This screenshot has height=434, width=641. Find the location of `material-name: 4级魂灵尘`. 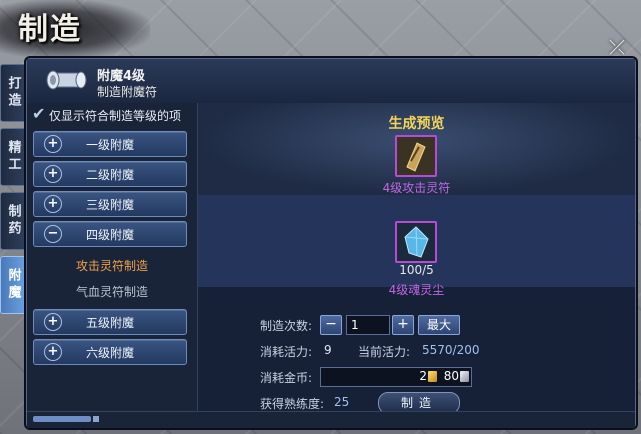

material-name: 4级魂灵尘 is located at coordinates (416, 290).